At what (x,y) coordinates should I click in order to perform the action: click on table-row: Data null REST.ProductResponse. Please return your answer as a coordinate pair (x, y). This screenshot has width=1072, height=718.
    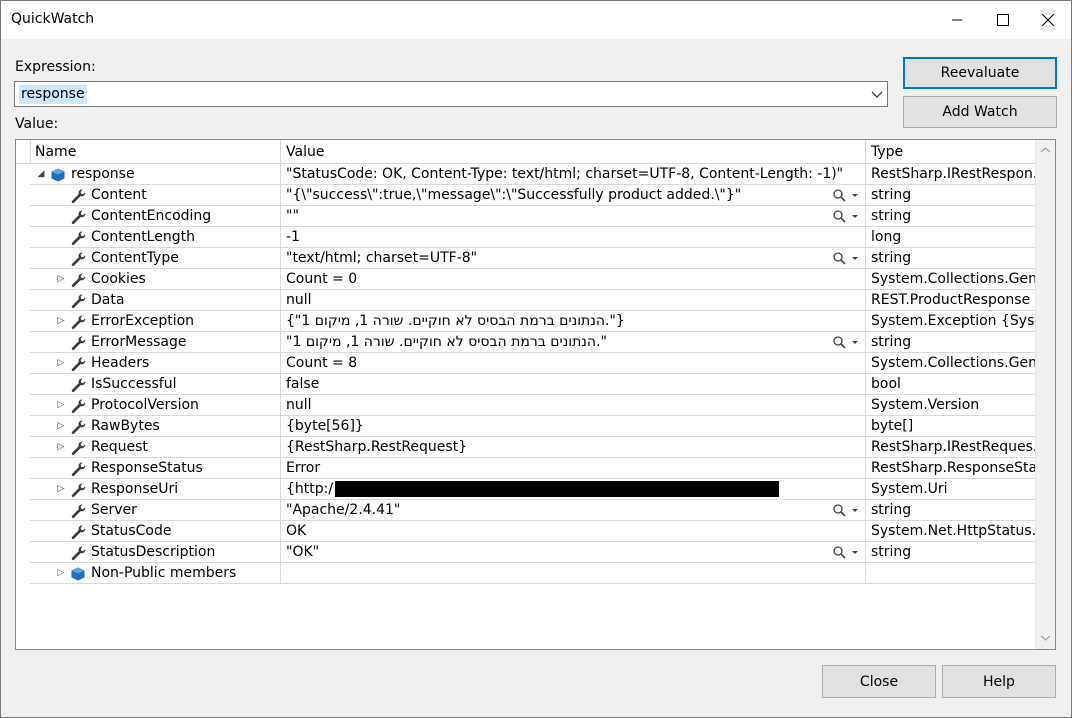
    Looking at the image, I should click on (526, 300).